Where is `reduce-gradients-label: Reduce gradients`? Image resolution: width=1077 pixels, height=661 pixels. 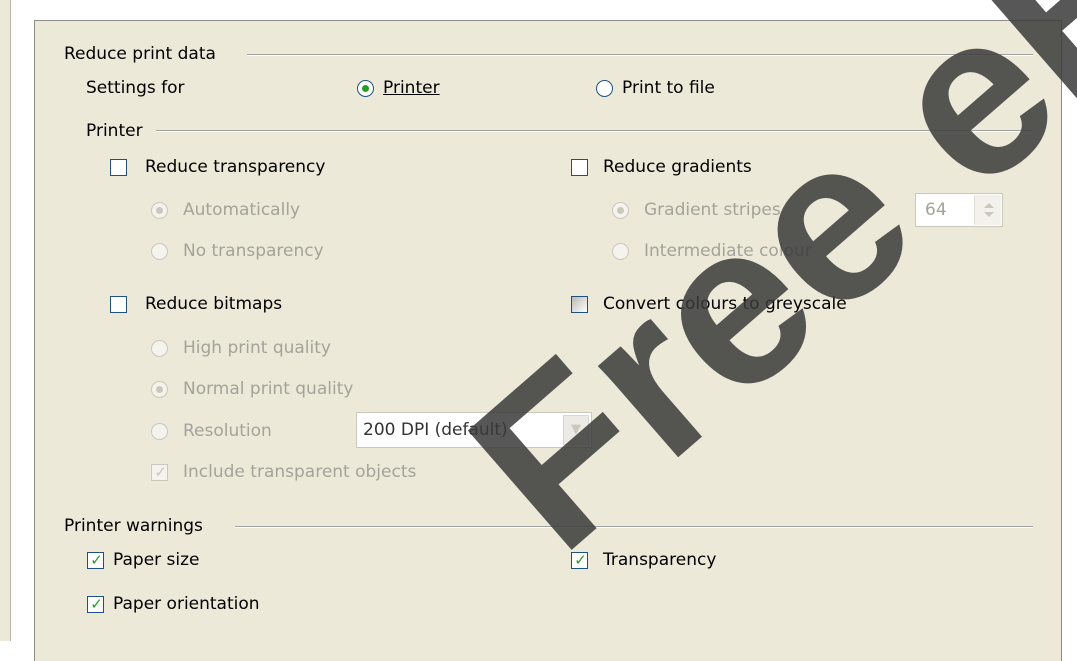
reduce-gradients-label: Reduce gradients is located at coordinates (677, 167).